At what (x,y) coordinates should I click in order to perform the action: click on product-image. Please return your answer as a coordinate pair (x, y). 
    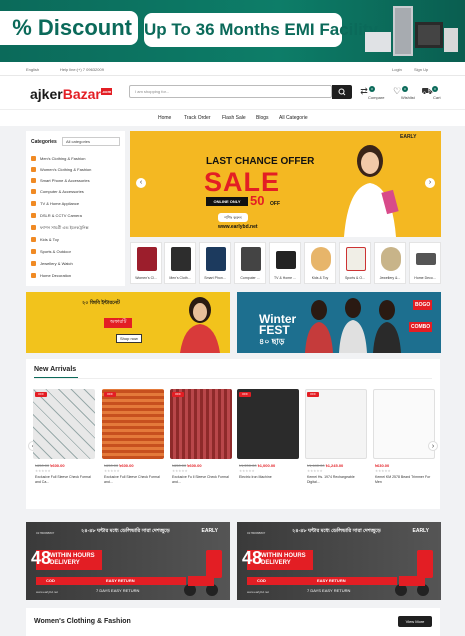
    Looking at the image, I should click on (268, 424).